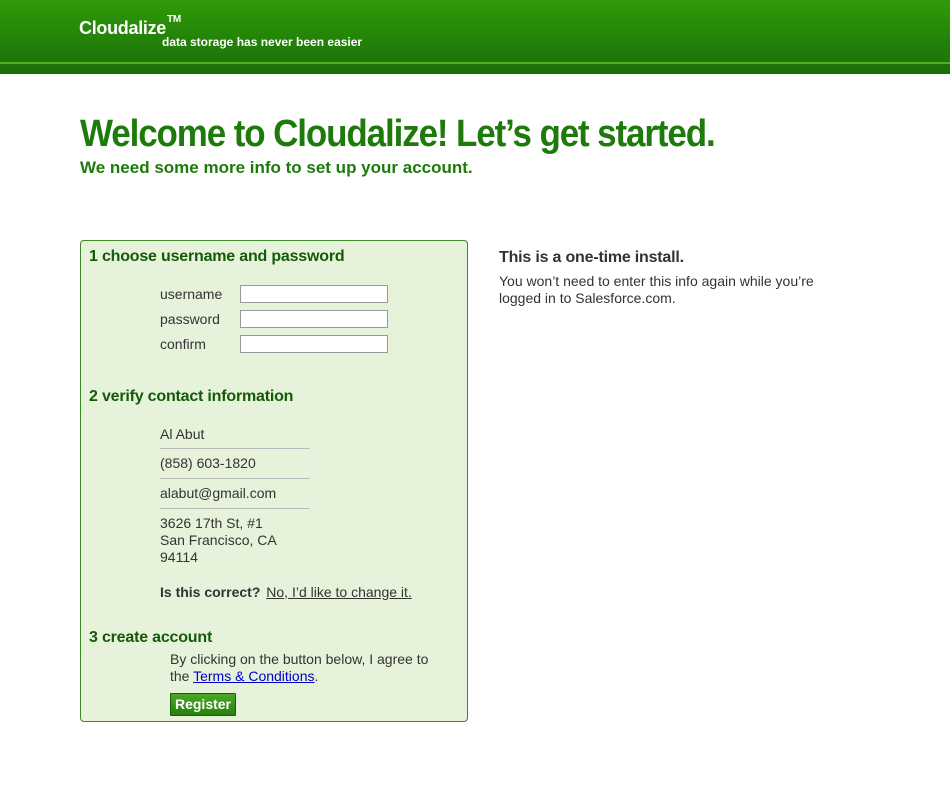 The height and width of the screenshot is (800, 950). What do you see at coordinates (183, 344) in the screenshot?
I see `confirm-label: confirm` at bounding box center [183, 344].